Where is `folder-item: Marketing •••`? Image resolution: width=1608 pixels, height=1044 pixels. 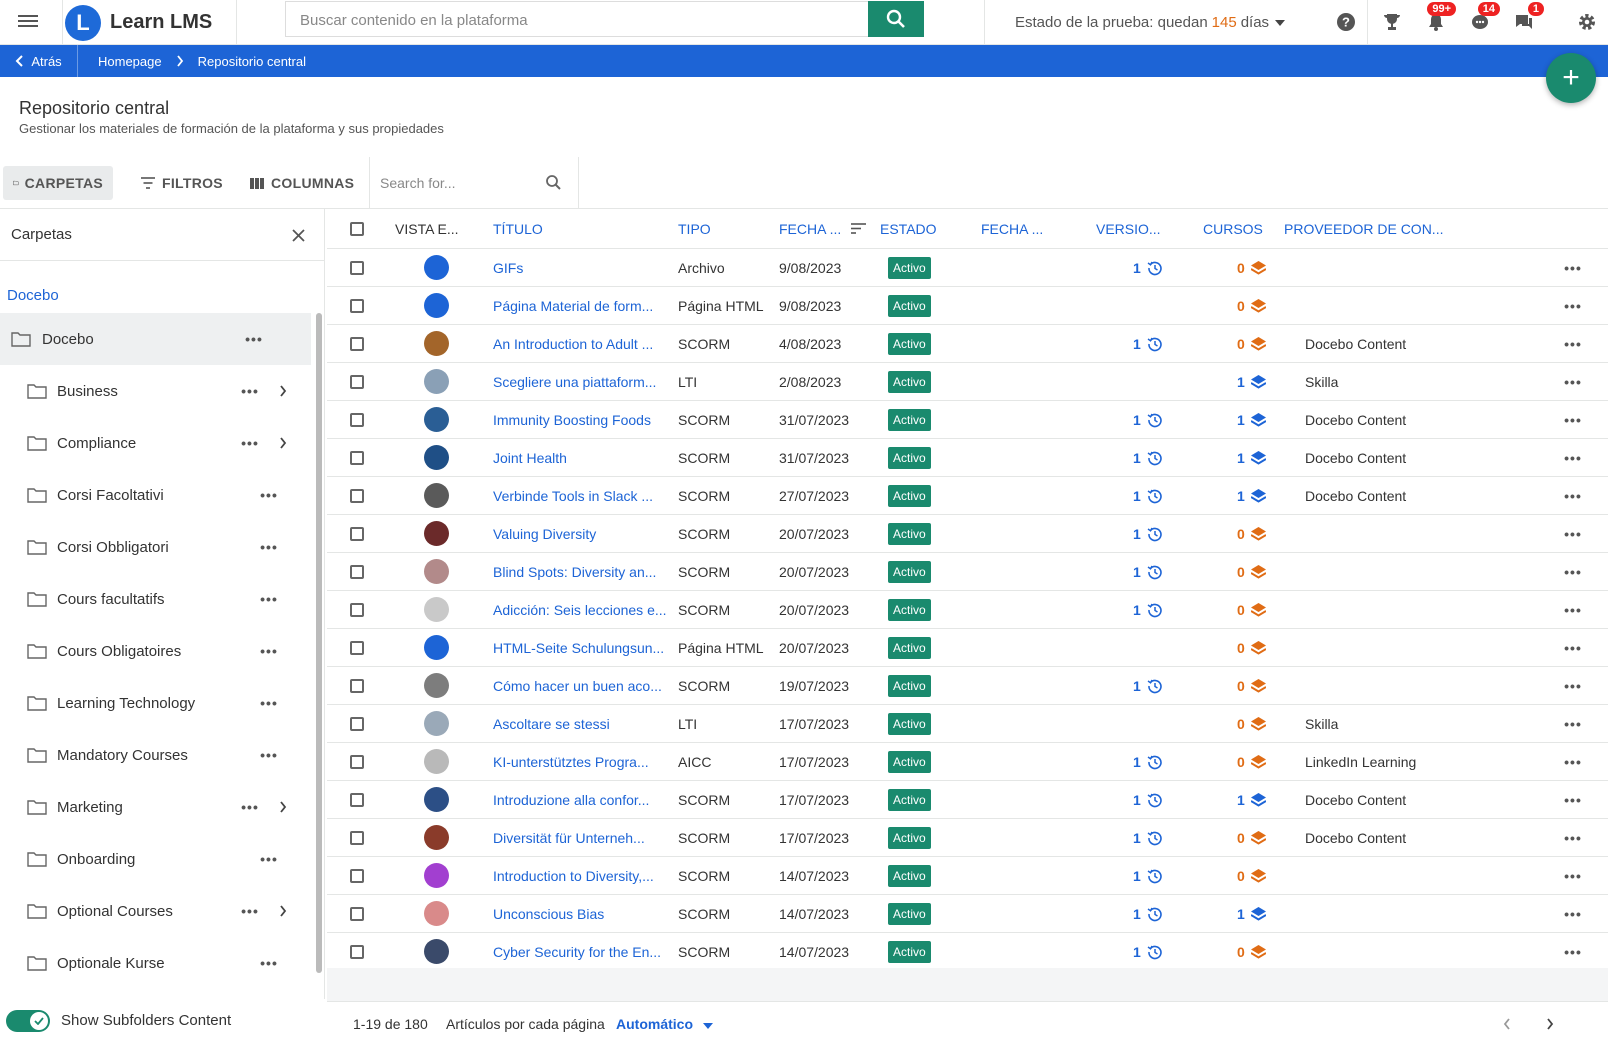
folder-item: Marketing ••• is located at coordinates (155, 807).